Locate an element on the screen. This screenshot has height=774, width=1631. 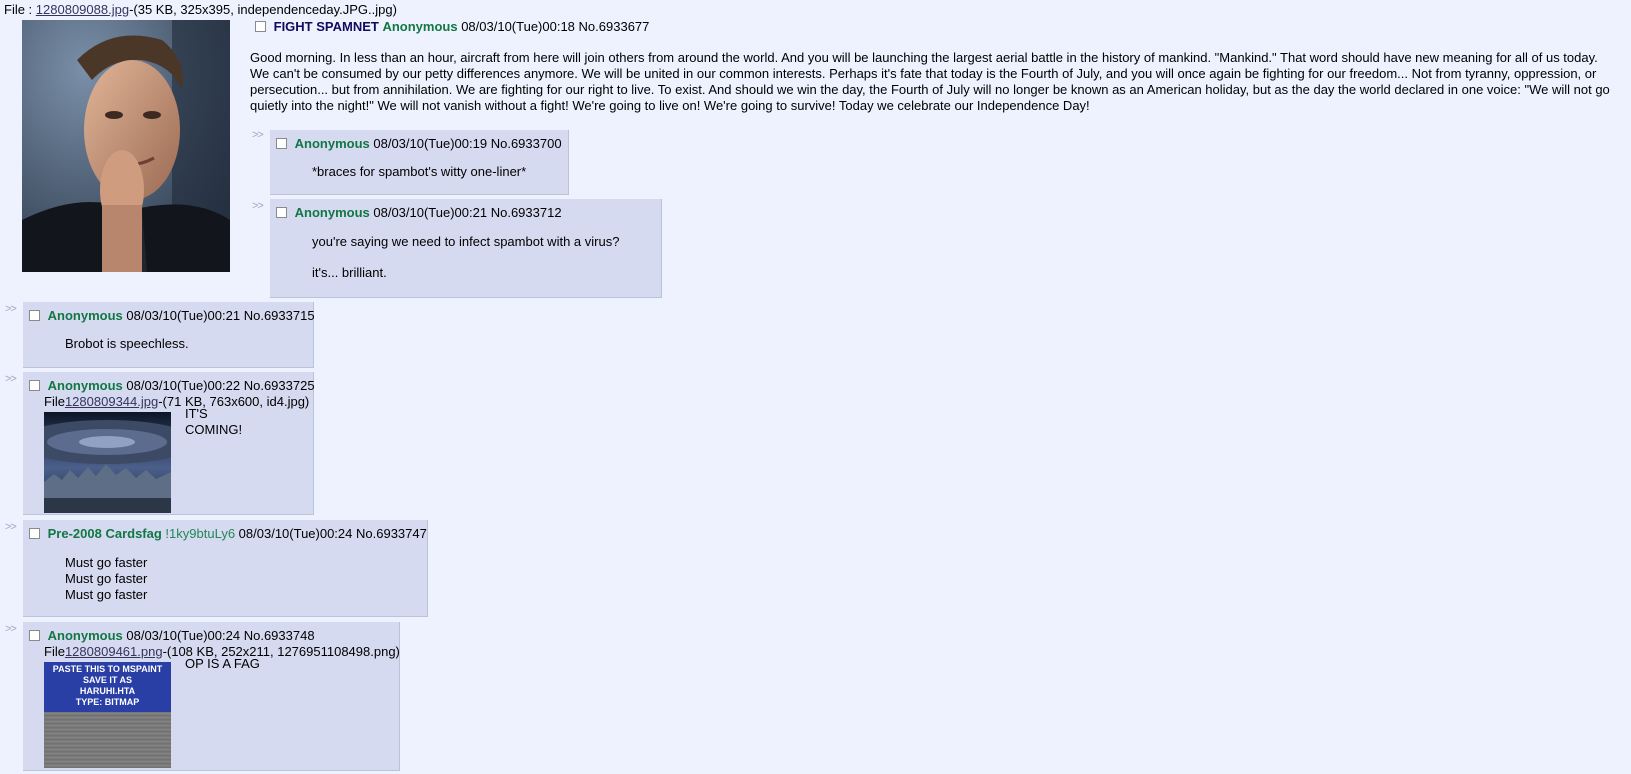
thumbnail-caption-line: HARUHI.HTA is located at coordinates (107, 691).